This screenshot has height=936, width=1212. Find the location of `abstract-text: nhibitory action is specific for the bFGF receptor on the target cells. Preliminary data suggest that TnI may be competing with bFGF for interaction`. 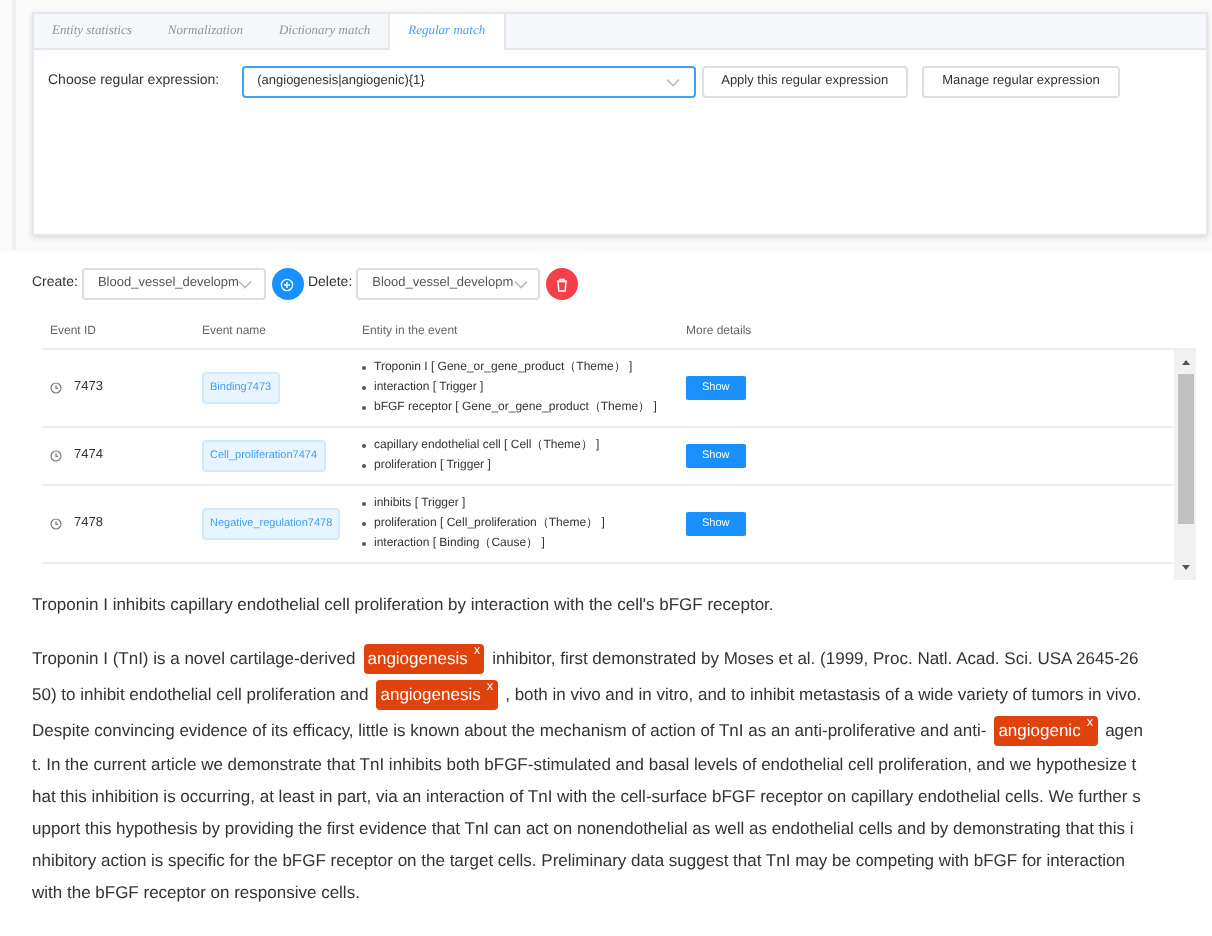

abstract-text: nhibitory action is specific for the bFGF receptor on the target cells. Preliminary data suggest that TnI may be competing with bFGF for interaction is located at coordinates (578, 861).